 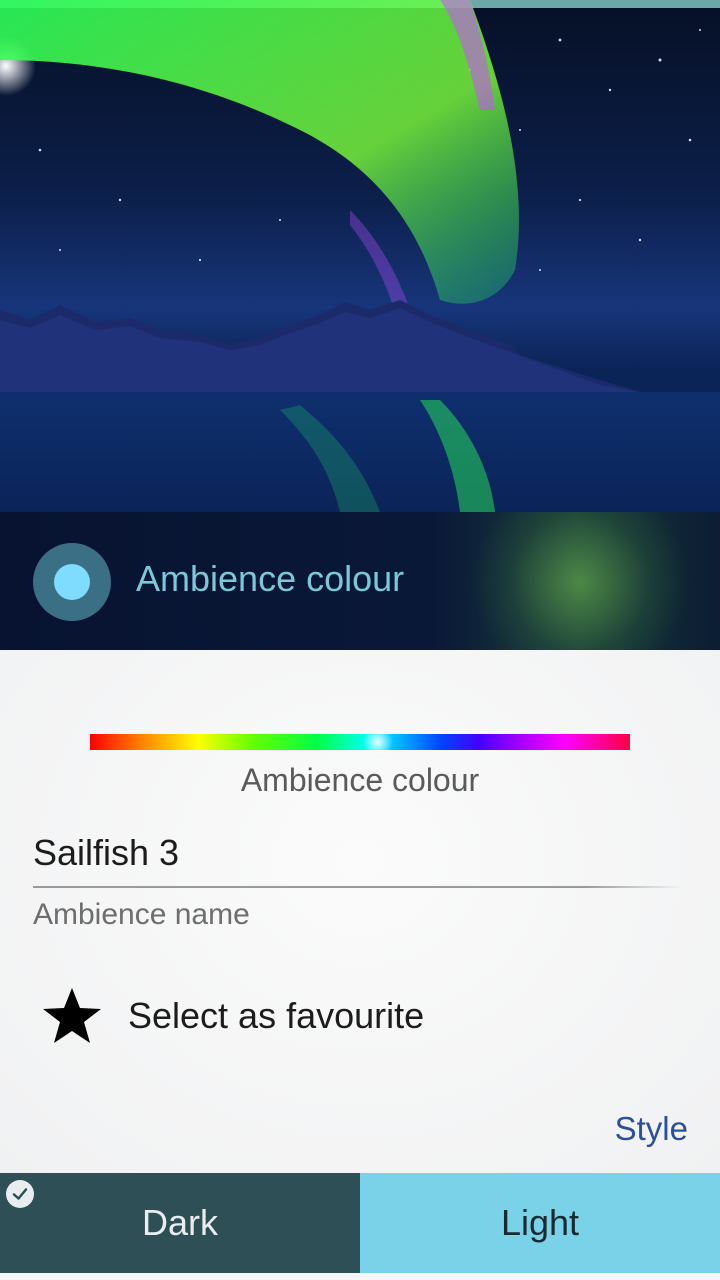 I want to click on checkmark-icon, so click(x=20, y=1194).